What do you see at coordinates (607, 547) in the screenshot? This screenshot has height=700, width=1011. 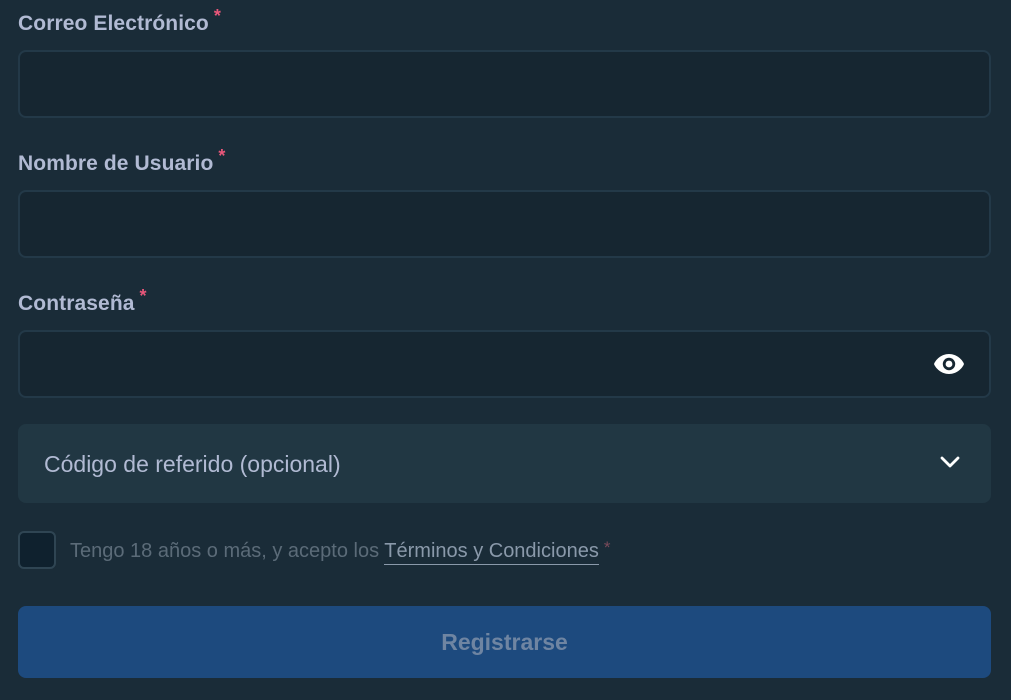 I see `terms-required-mark: *` at bounding box center [607, 547].